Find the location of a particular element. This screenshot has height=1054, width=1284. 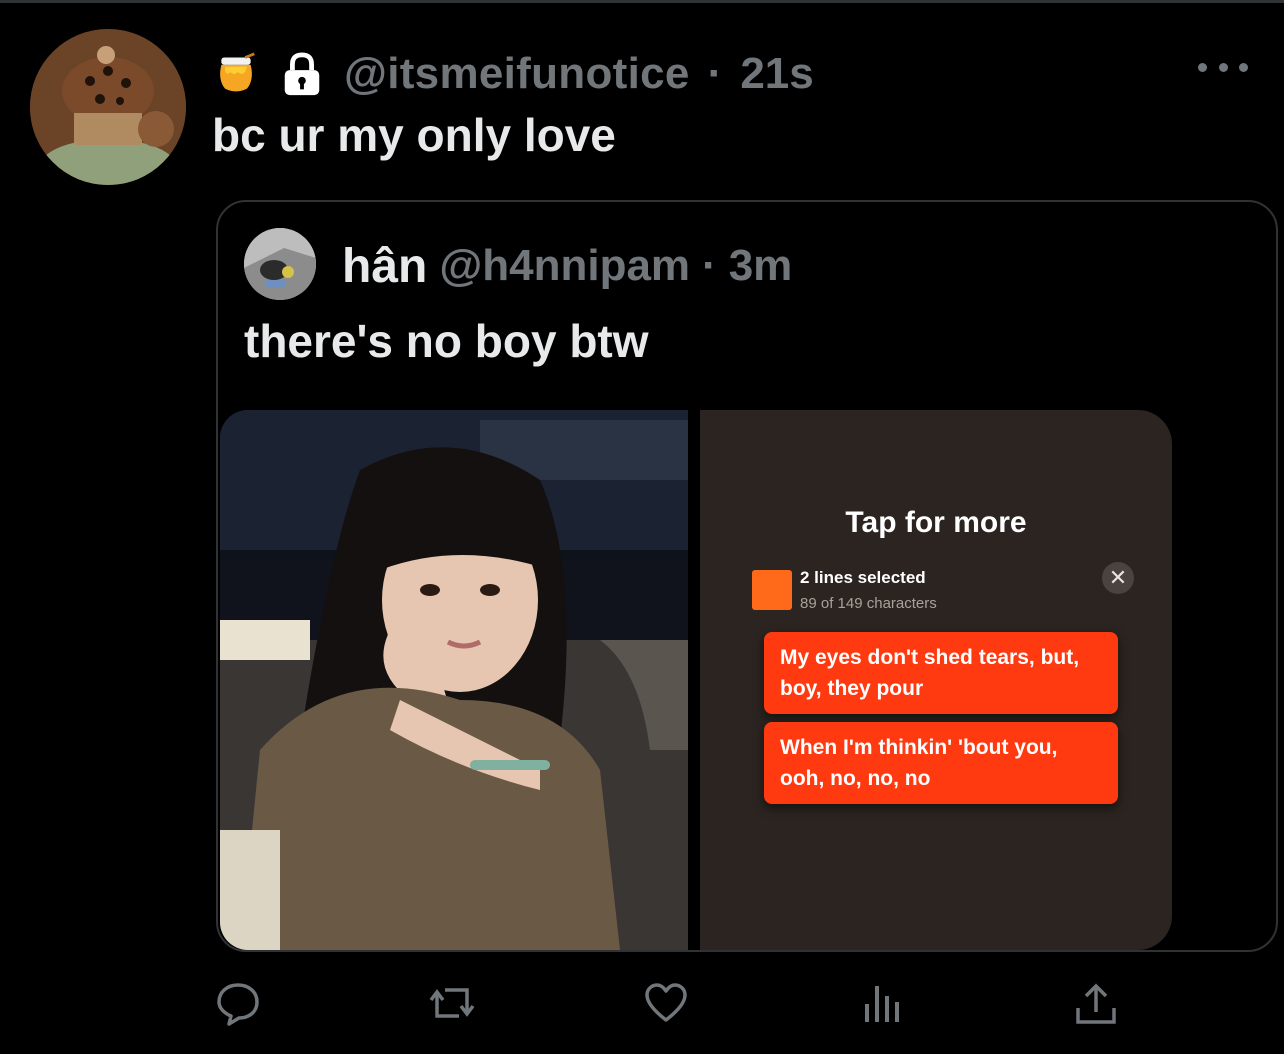

share-icon is located at coordinates (1096, 1003).